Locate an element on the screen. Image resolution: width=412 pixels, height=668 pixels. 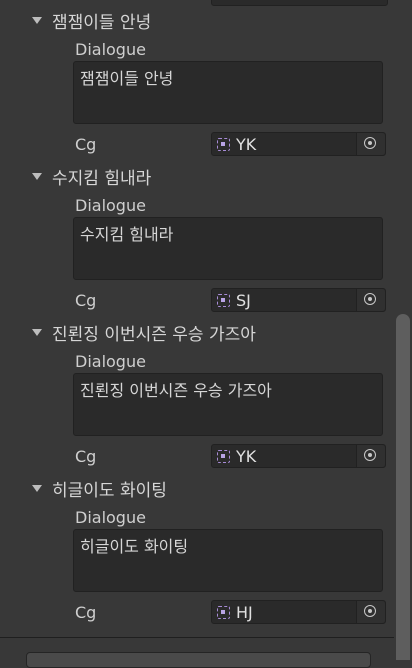
cg-object-field: HJ is located at coordinates (298, 612).